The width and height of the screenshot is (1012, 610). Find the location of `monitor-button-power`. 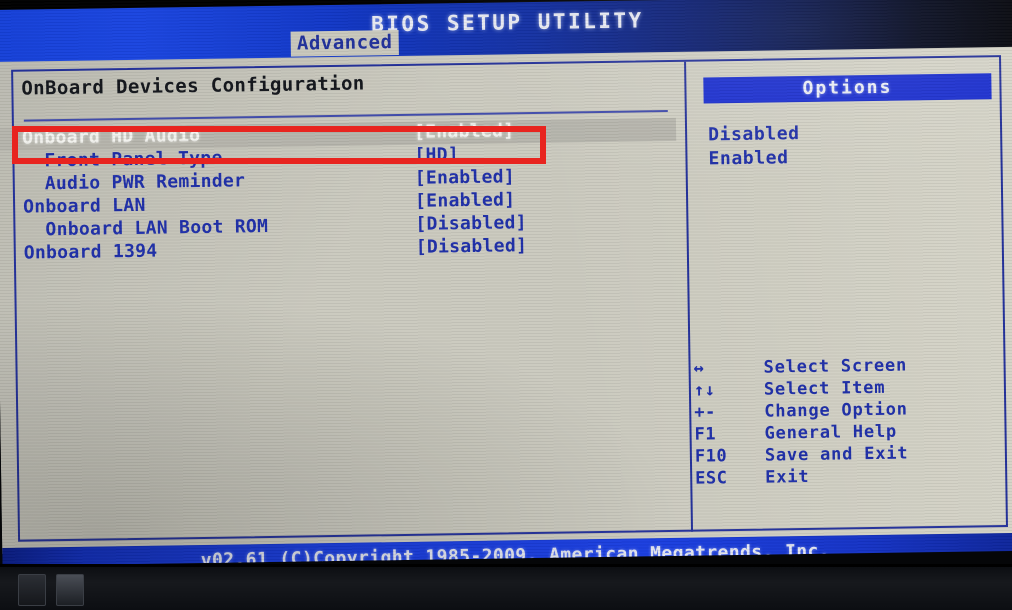

monitor-button-power is located at coordinates (70, 590).